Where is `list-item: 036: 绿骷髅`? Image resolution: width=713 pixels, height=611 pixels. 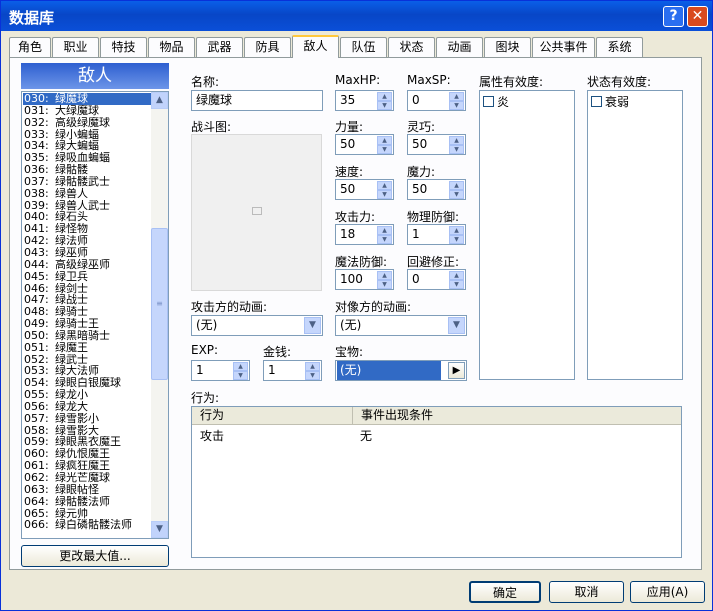 list-item: 036: 绿骷髅 is located at coordinates (87, 170).